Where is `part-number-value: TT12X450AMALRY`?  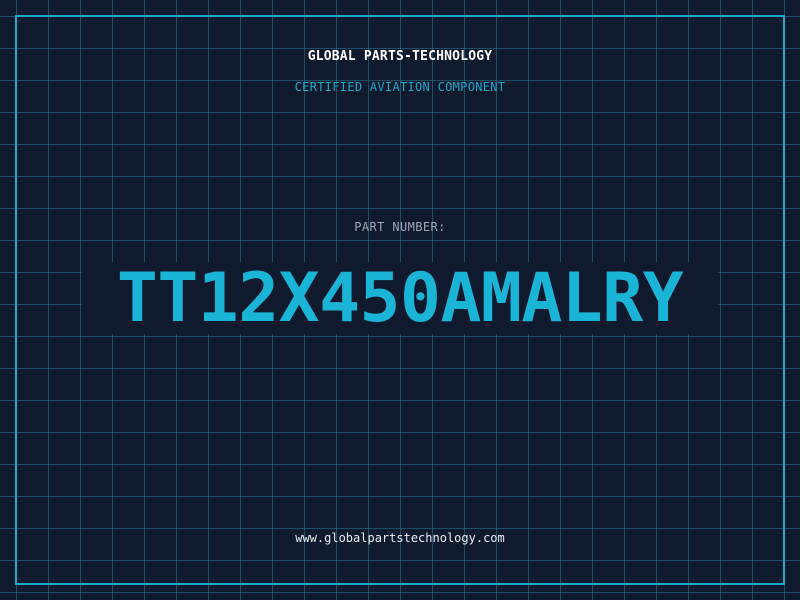
part-number-value: TT12X450AMALRY is located at coordinates (400, 298).